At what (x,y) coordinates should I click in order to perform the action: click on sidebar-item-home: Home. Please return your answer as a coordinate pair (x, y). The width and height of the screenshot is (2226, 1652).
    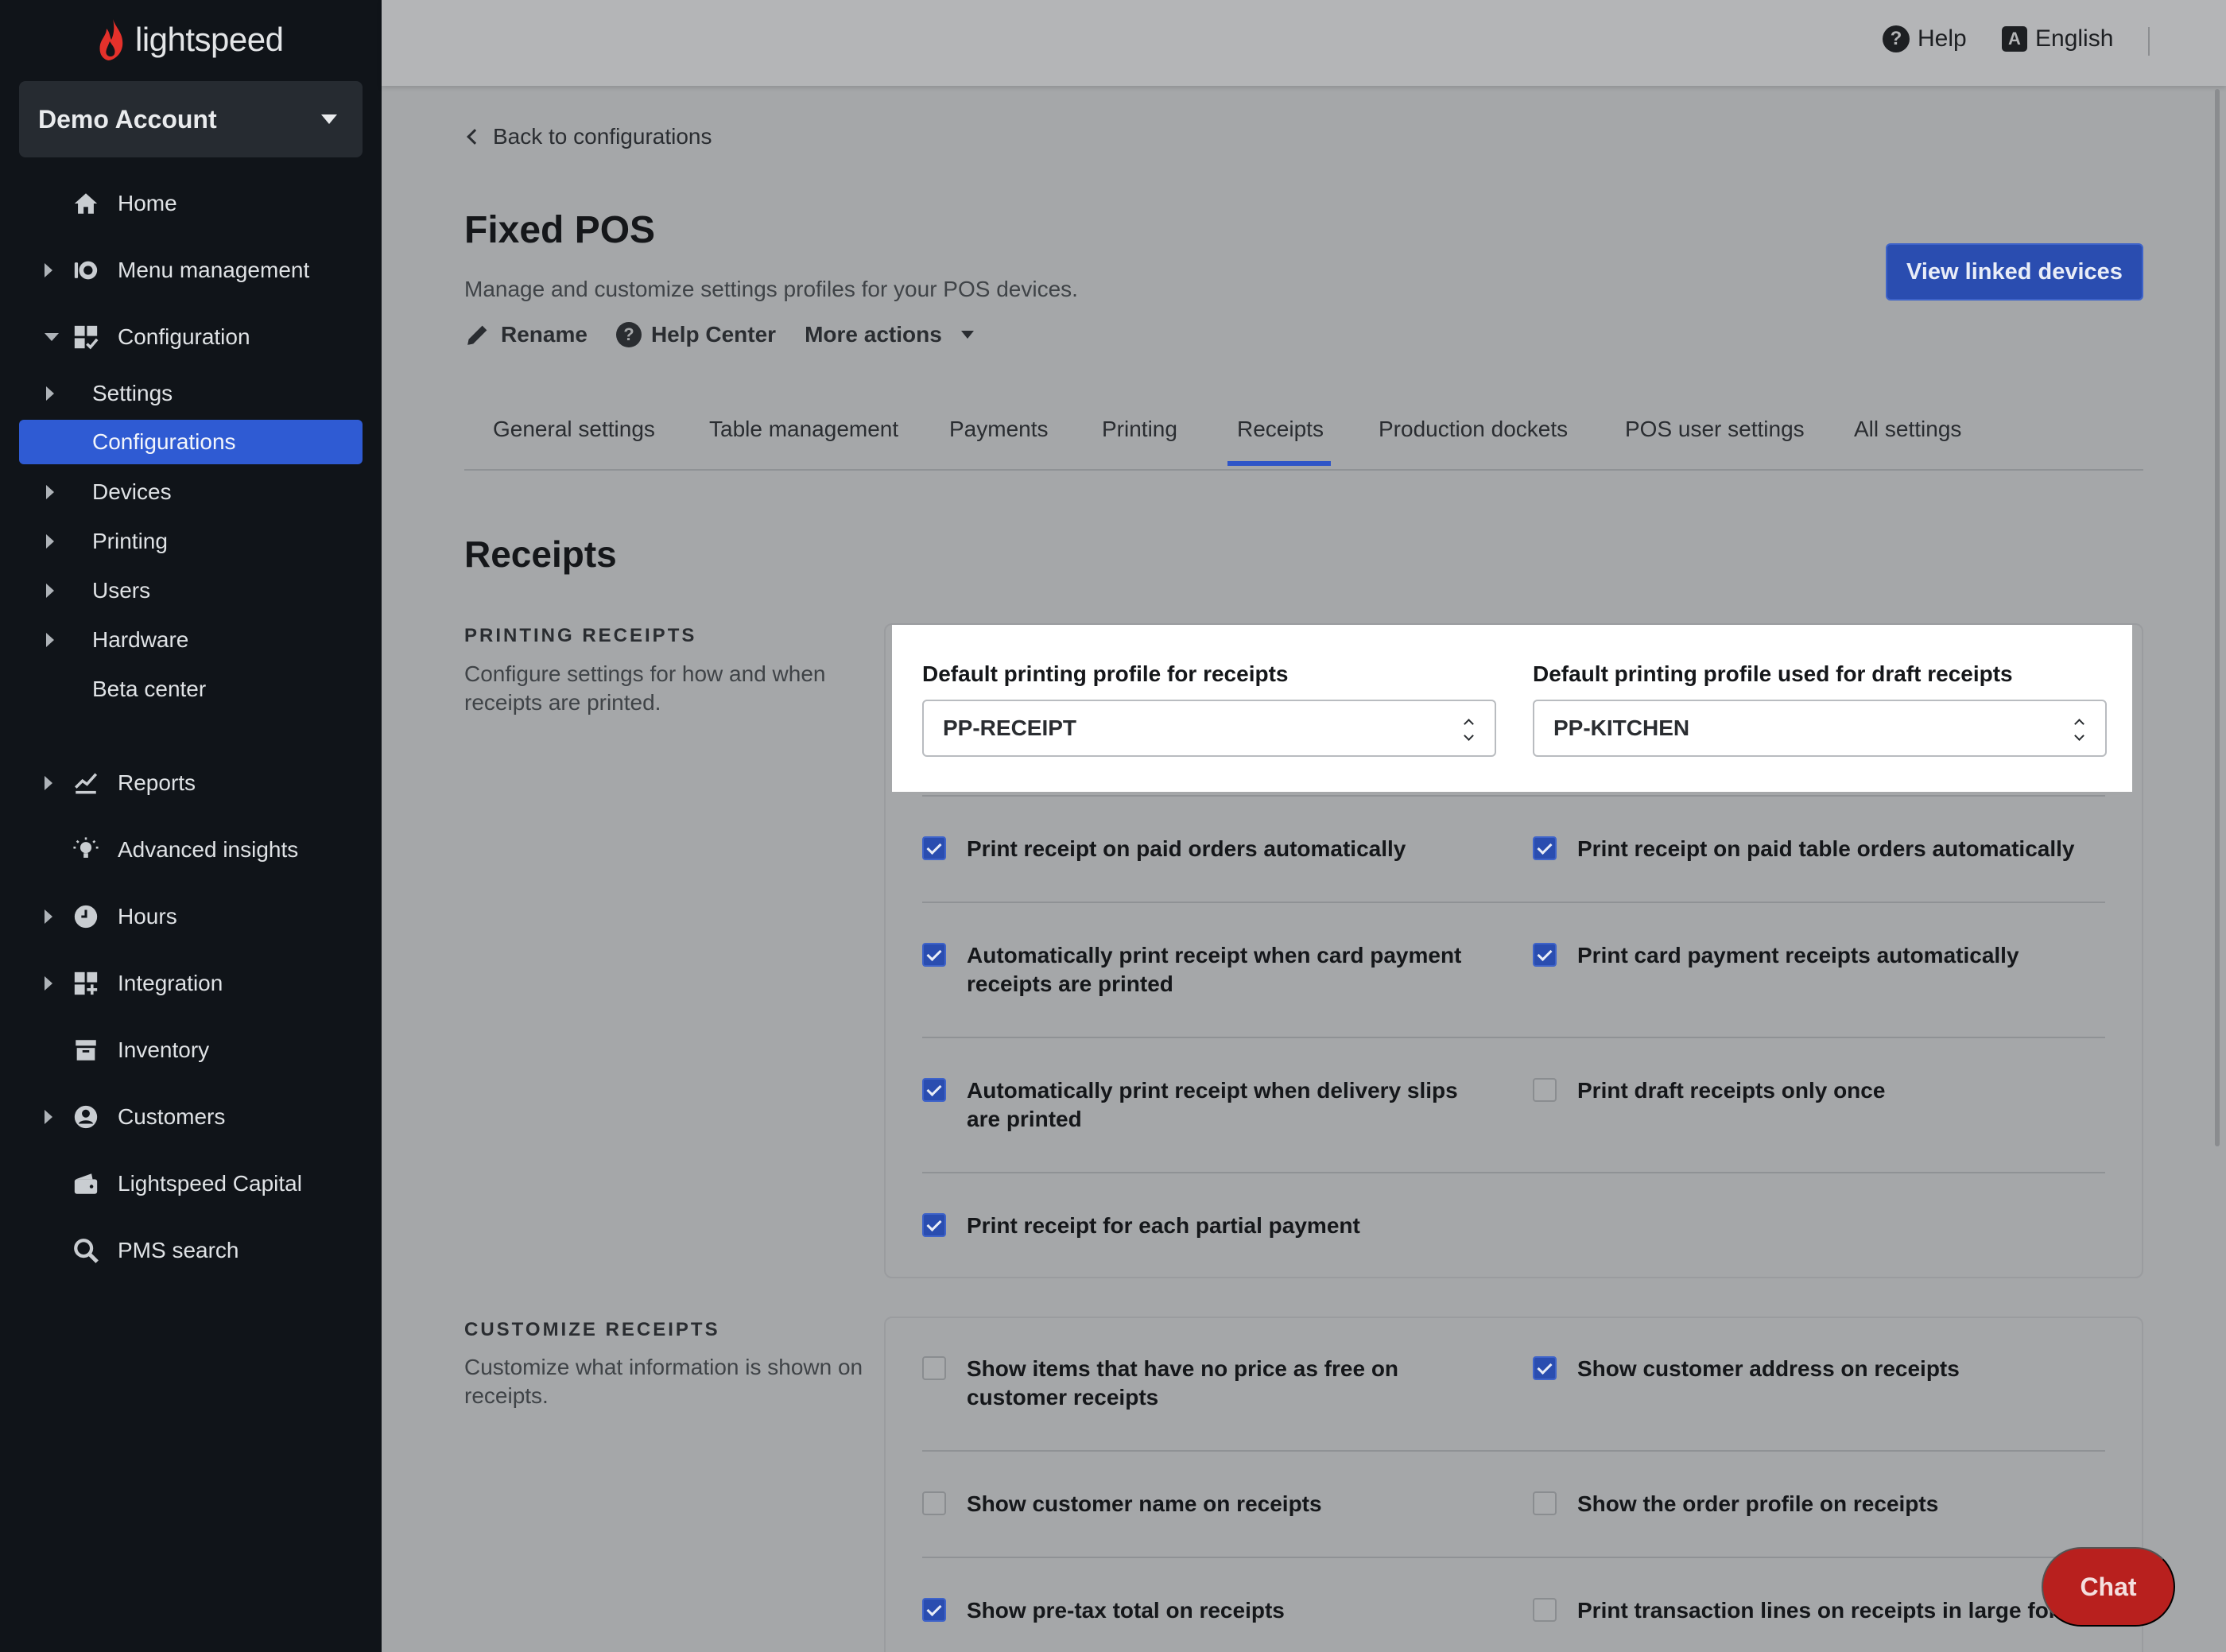
    Looking at the image, I should click on (191, 203).